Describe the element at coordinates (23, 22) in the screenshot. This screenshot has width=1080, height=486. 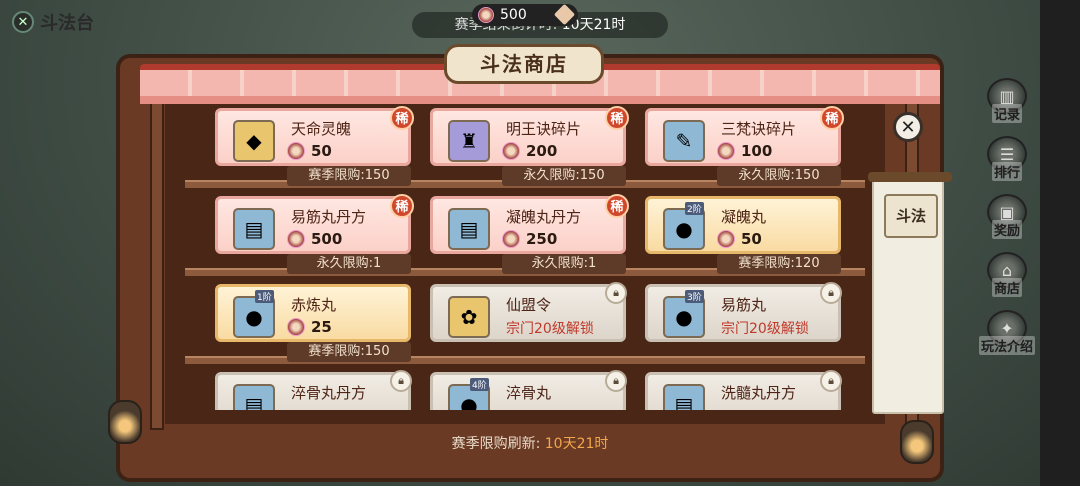
I see `close-icon: ✕` at that location.